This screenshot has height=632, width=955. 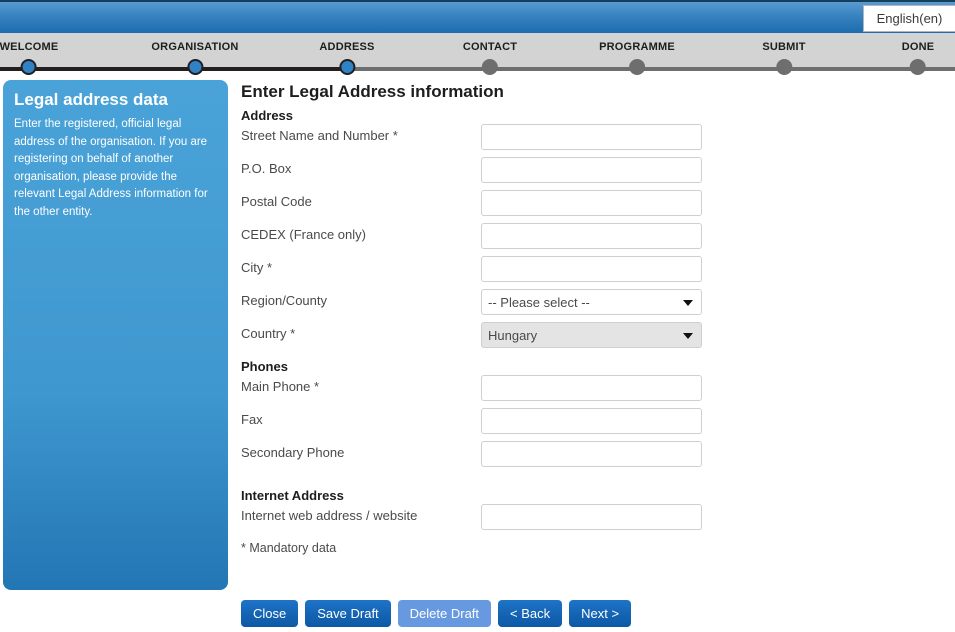 What do you see at coordinates (252, 419) in the screenshot?
I see `label-fax: Fax` at bounding box center [252, 419].